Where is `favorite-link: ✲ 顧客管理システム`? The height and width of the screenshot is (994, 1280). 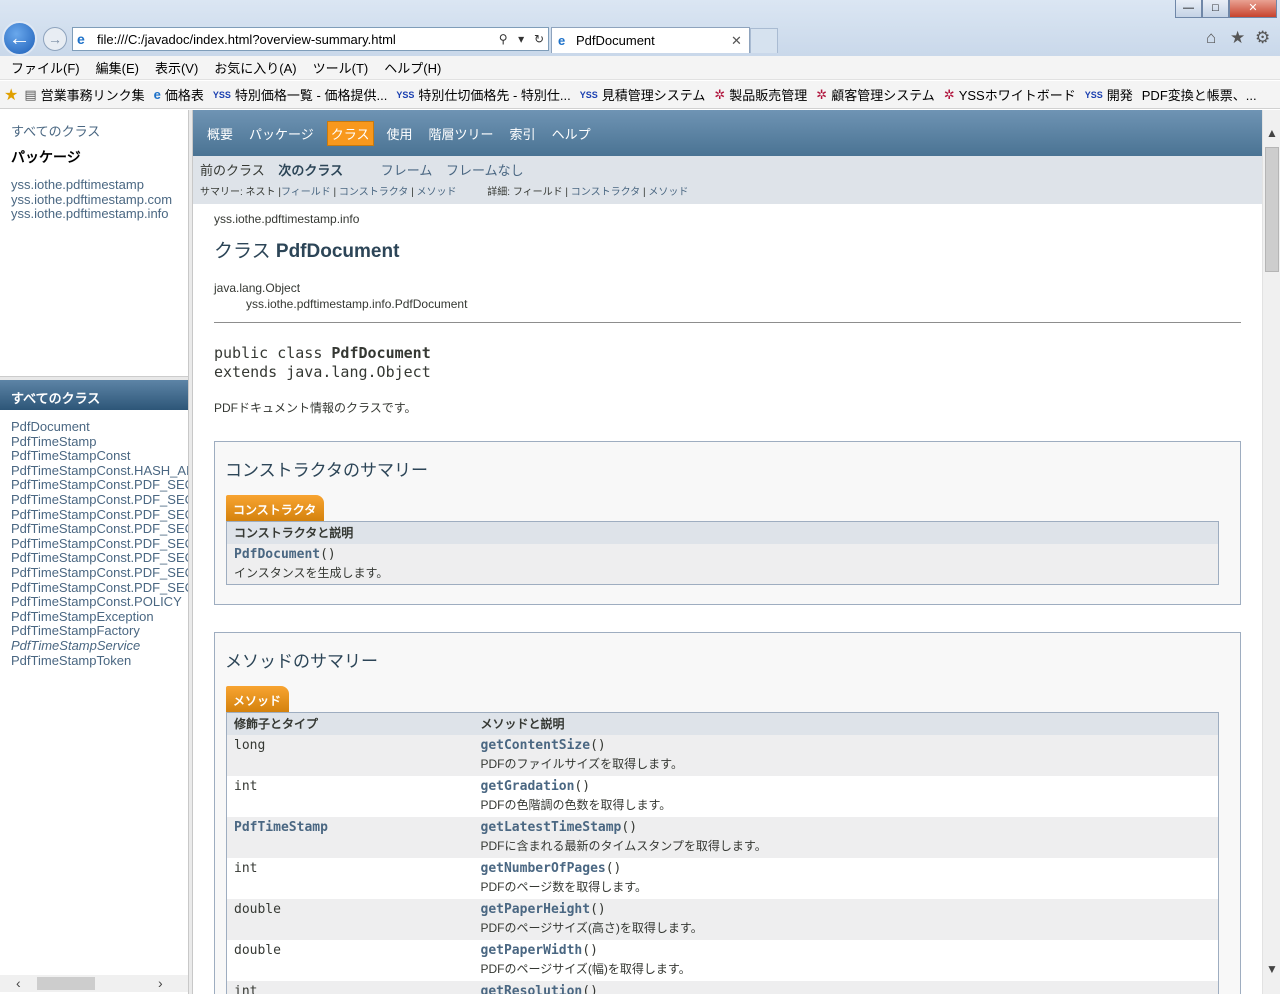
favorite-link: ✲ 顧客管理システム is located at coordinates (875, 94).